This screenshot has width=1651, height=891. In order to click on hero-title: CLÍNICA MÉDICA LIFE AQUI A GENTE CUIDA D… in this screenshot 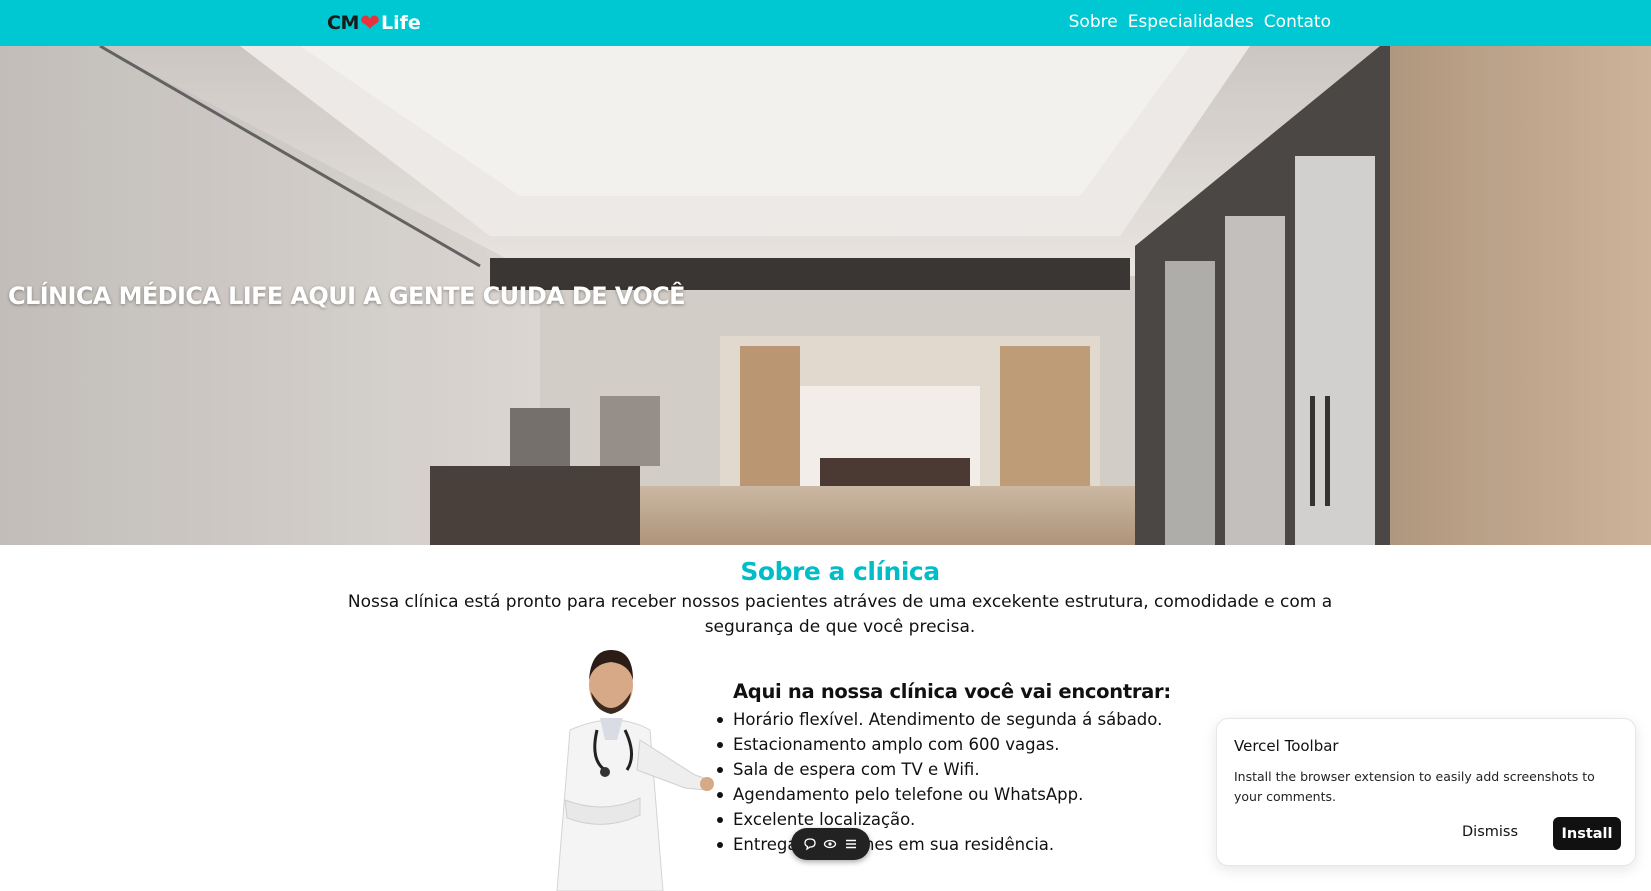, I will do `click(347, 296)`.